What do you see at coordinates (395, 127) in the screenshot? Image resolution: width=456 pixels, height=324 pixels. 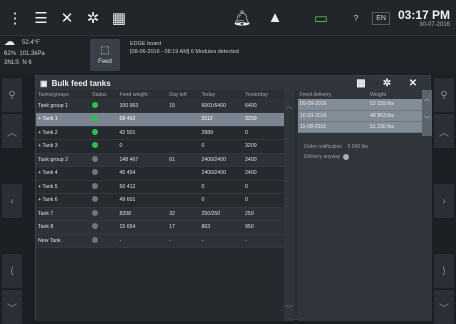 I see `delivery-weight: 51 236 lbs` at bounding box center [395, 127].